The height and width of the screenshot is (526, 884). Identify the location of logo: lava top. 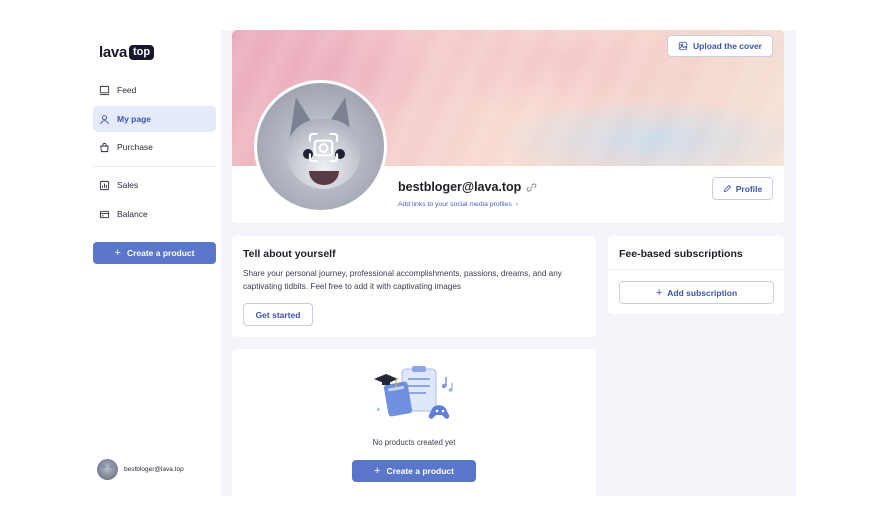
(127, 52).